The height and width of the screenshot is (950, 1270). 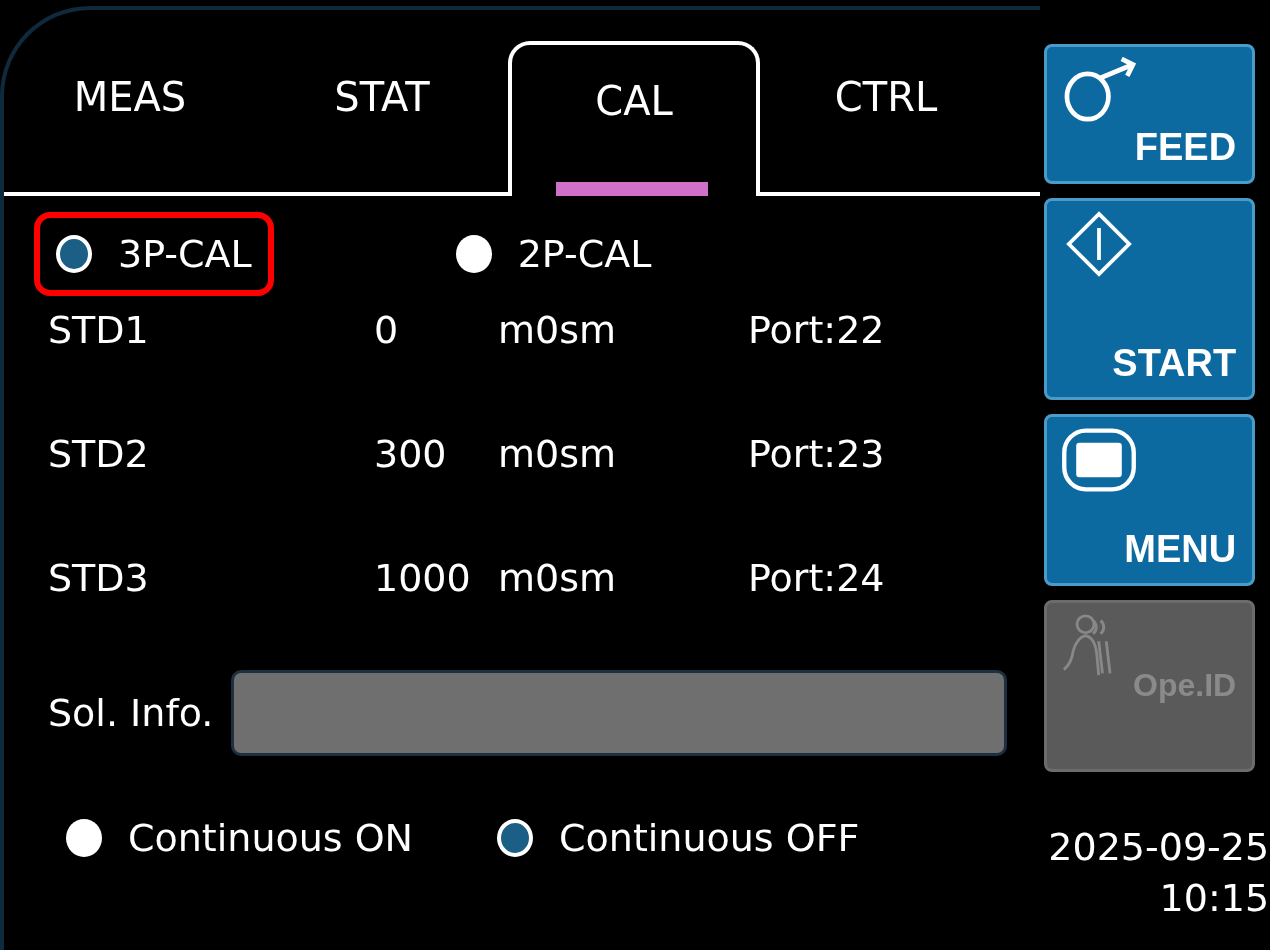 I want to click on tab: CTRL, so click(x=886, y=117).